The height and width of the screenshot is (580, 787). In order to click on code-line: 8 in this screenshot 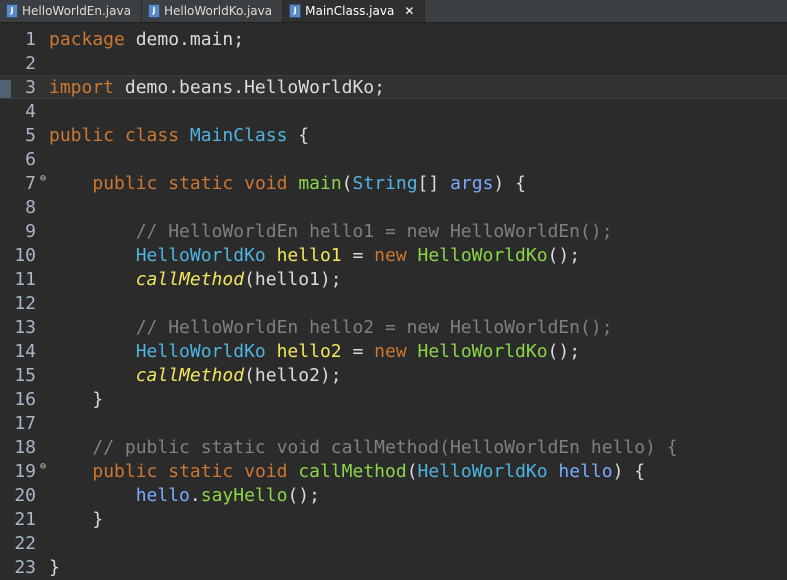, I will do `click(393, 207)`.